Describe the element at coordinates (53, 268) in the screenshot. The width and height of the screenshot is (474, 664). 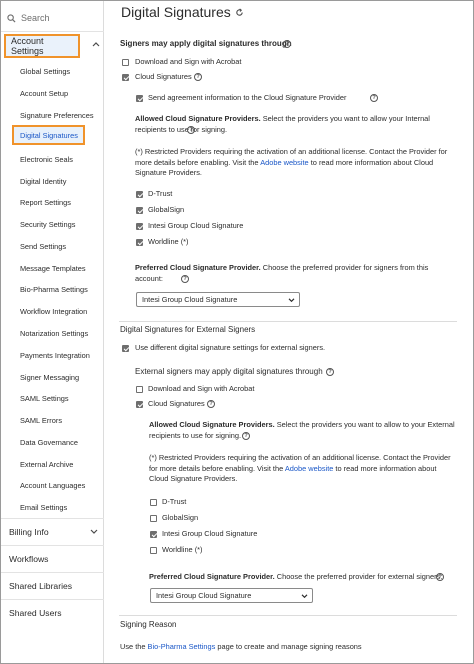
I see `sidebar-item-message-templates: Message Templates` at that location.